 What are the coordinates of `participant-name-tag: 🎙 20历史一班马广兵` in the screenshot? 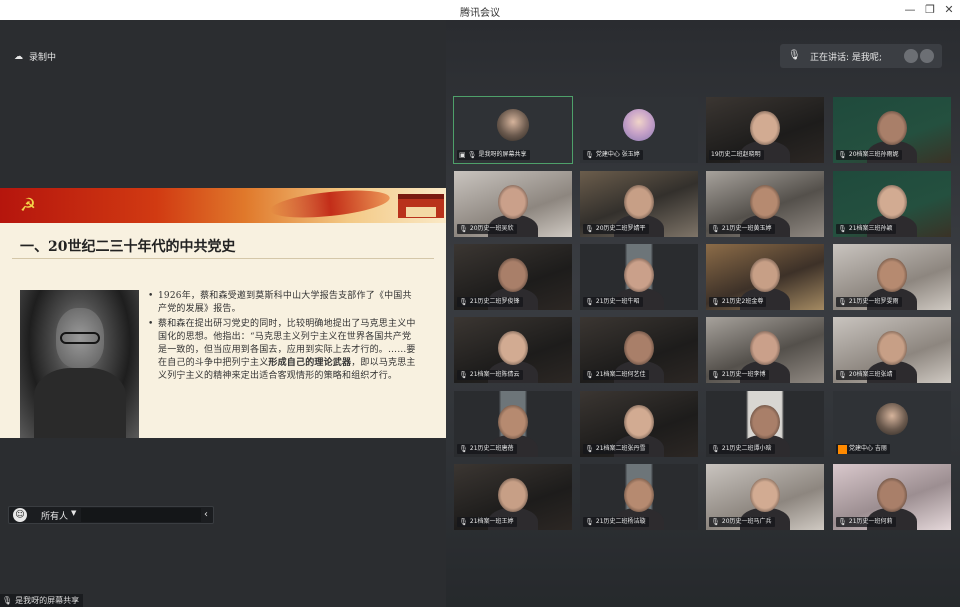 It's located at (742, 522).